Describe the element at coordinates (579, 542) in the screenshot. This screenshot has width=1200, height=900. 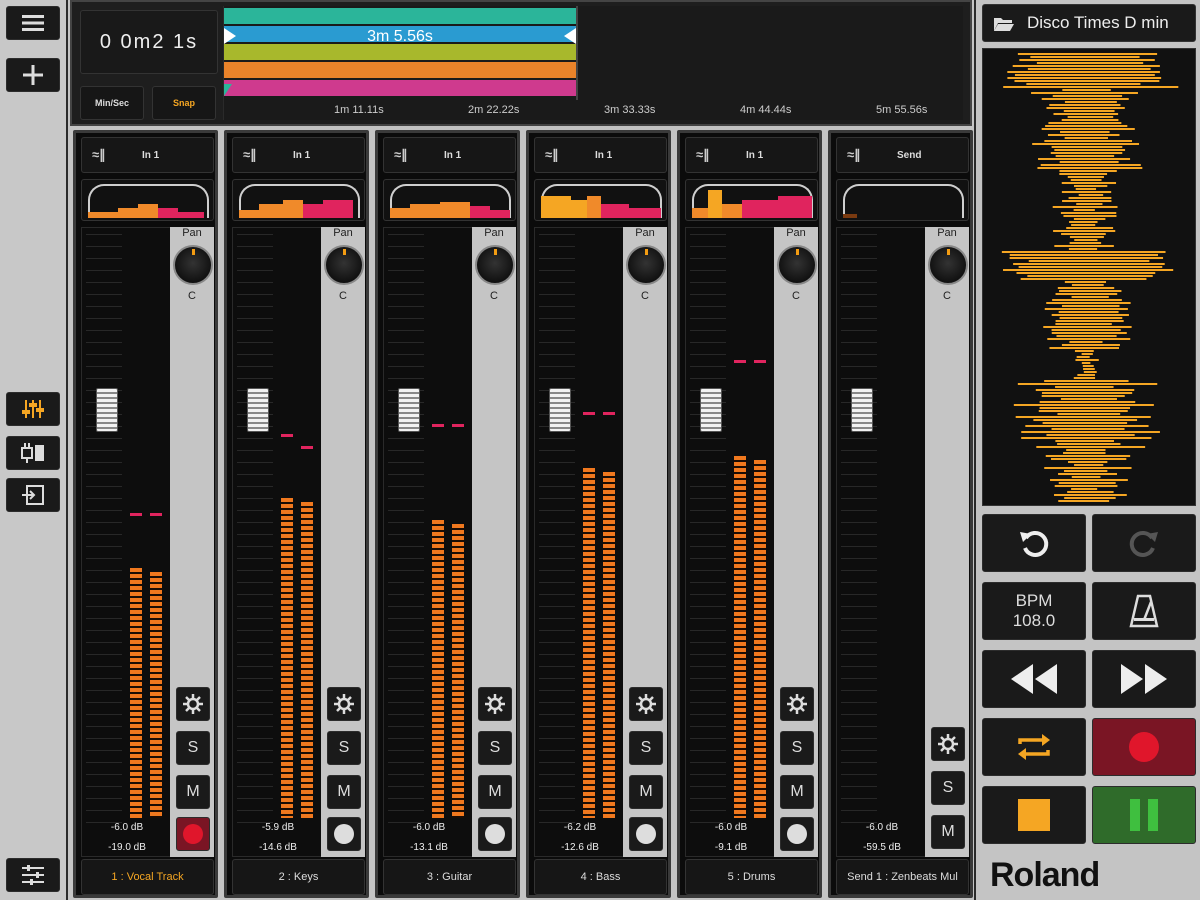
I see `channel-meter: -6.2 dB -12.6 dB` at that location.